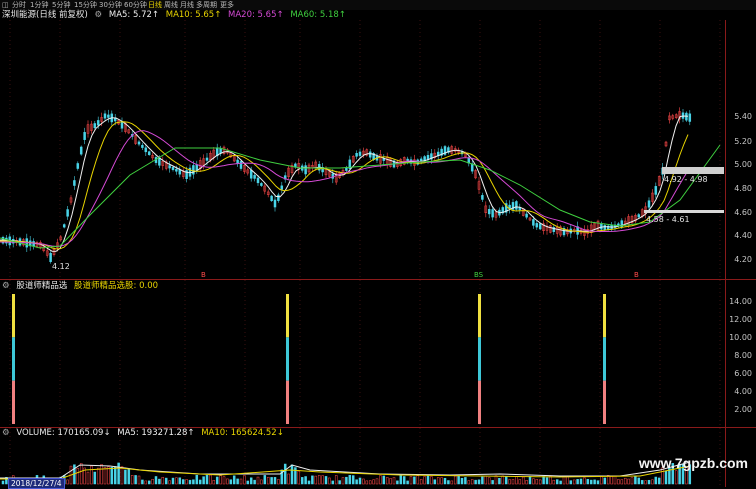  What do you see at coordinates (41, 286) in the screenshot?
I see `indicator-title: 股道师精品选` at bounding box center [41, 286].